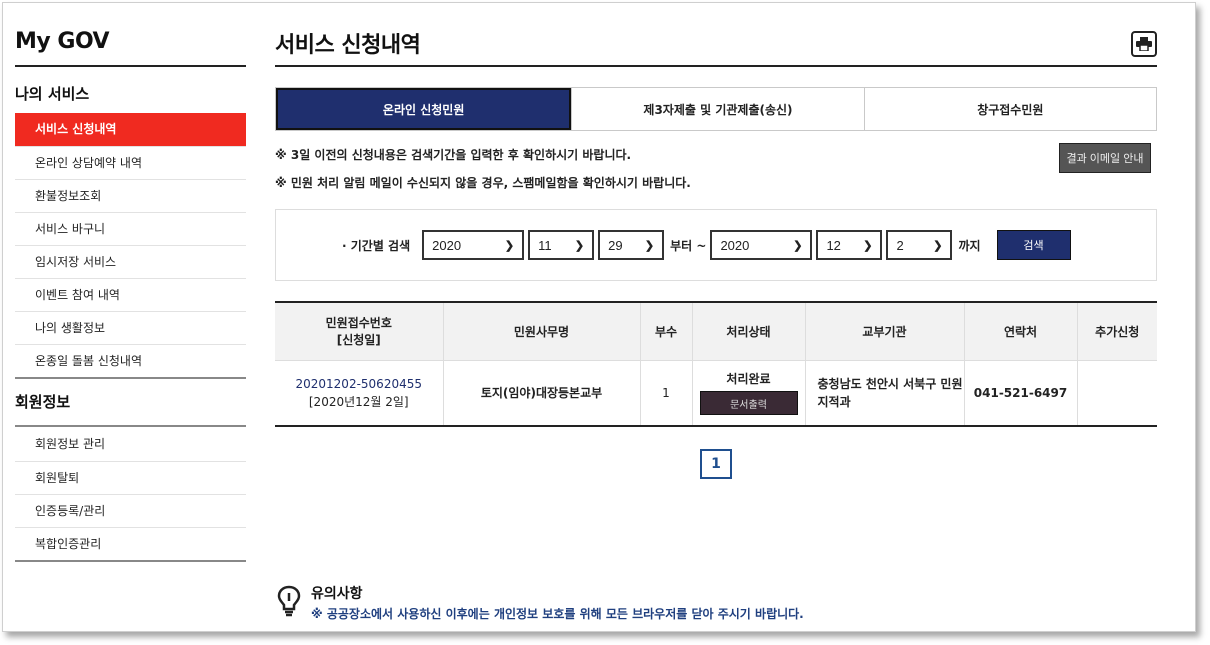 The width and height of the screenshot is (1210, 645). What do you see at coordinates (919, 245) in the screenshot?
I see `to-day-select: 2 ❯` at bounding box center [919, 245].